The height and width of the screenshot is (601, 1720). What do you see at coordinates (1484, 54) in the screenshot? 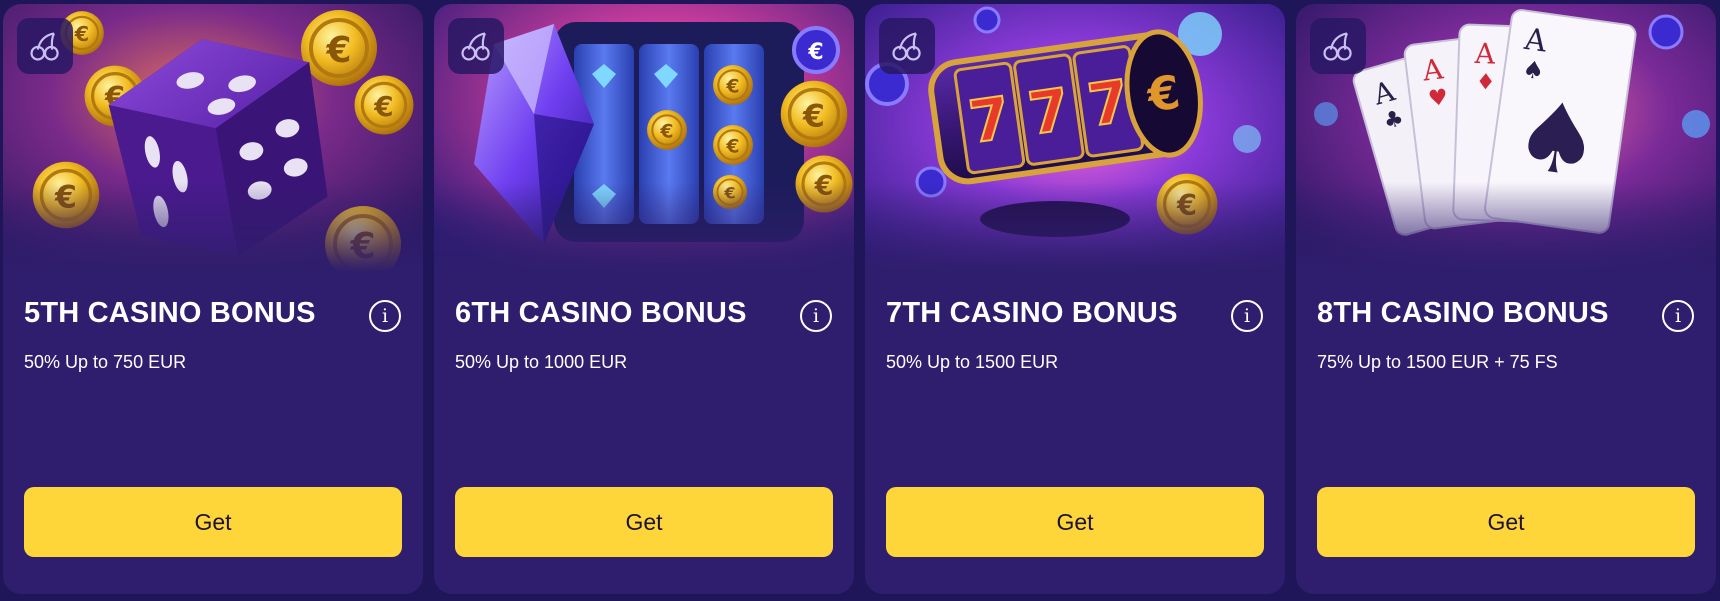
I see `svg-text: A` at bounding box center [1484, 54].